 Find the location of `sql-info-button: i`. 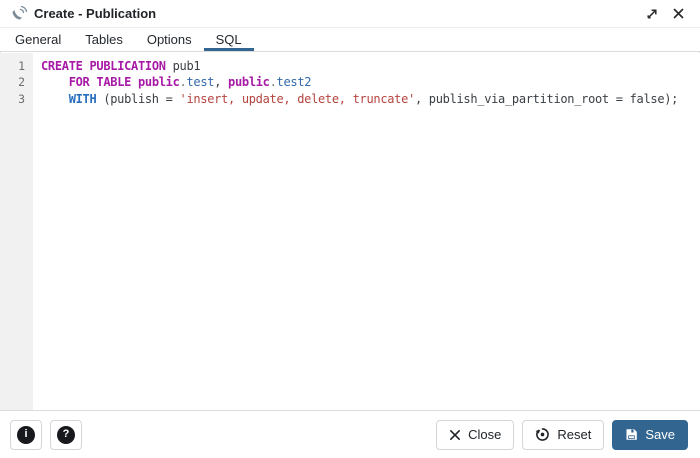

sql-info-button: i is located at coordinates (26, 434).